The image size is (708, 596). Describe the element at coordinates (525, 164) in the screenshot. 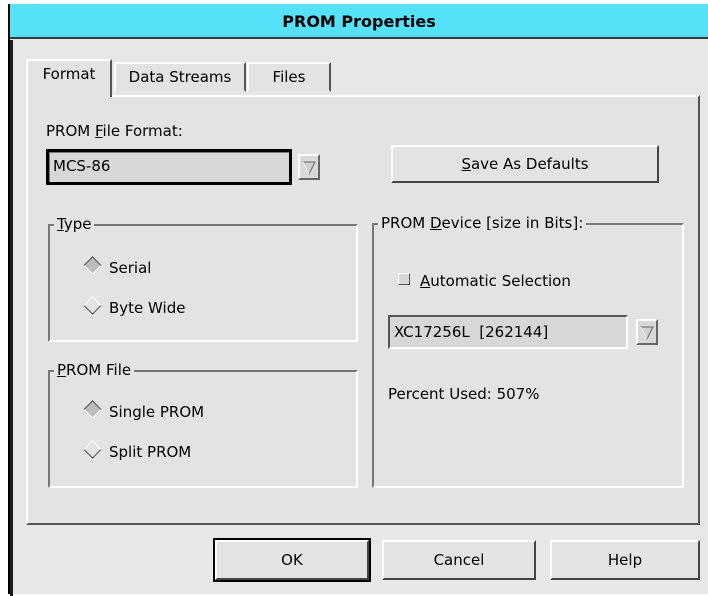

I see `save-as-defaults-button: Save As Defaults` at that location.